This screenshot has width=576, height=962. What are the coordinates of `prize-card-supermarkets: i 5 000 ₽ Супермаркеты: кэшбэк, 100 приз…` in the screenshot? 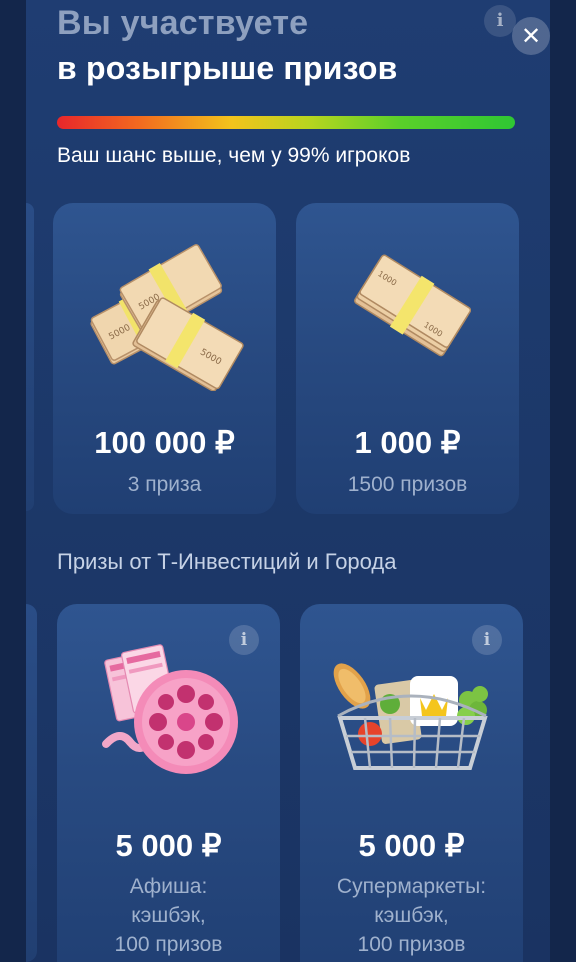 It's located at (411, 783).